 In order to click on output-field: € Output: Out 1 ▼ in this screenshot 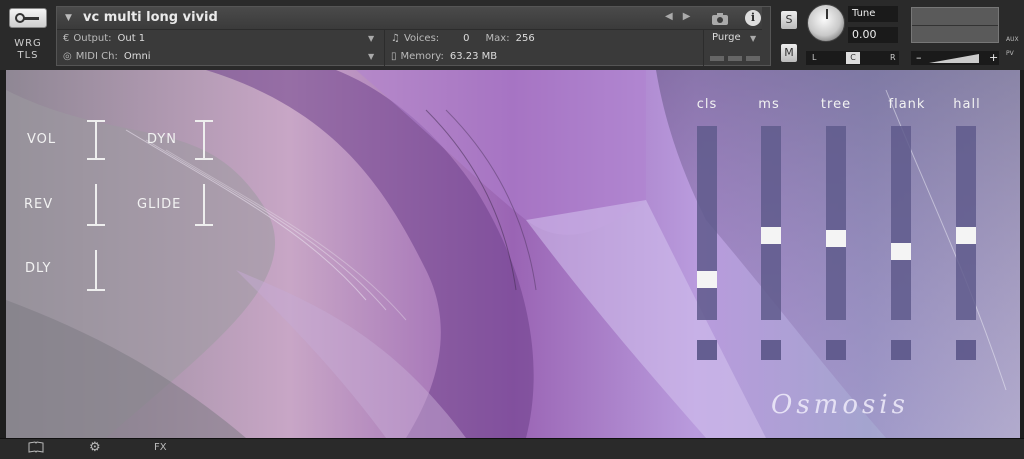, I will do `click(222, 39)`.